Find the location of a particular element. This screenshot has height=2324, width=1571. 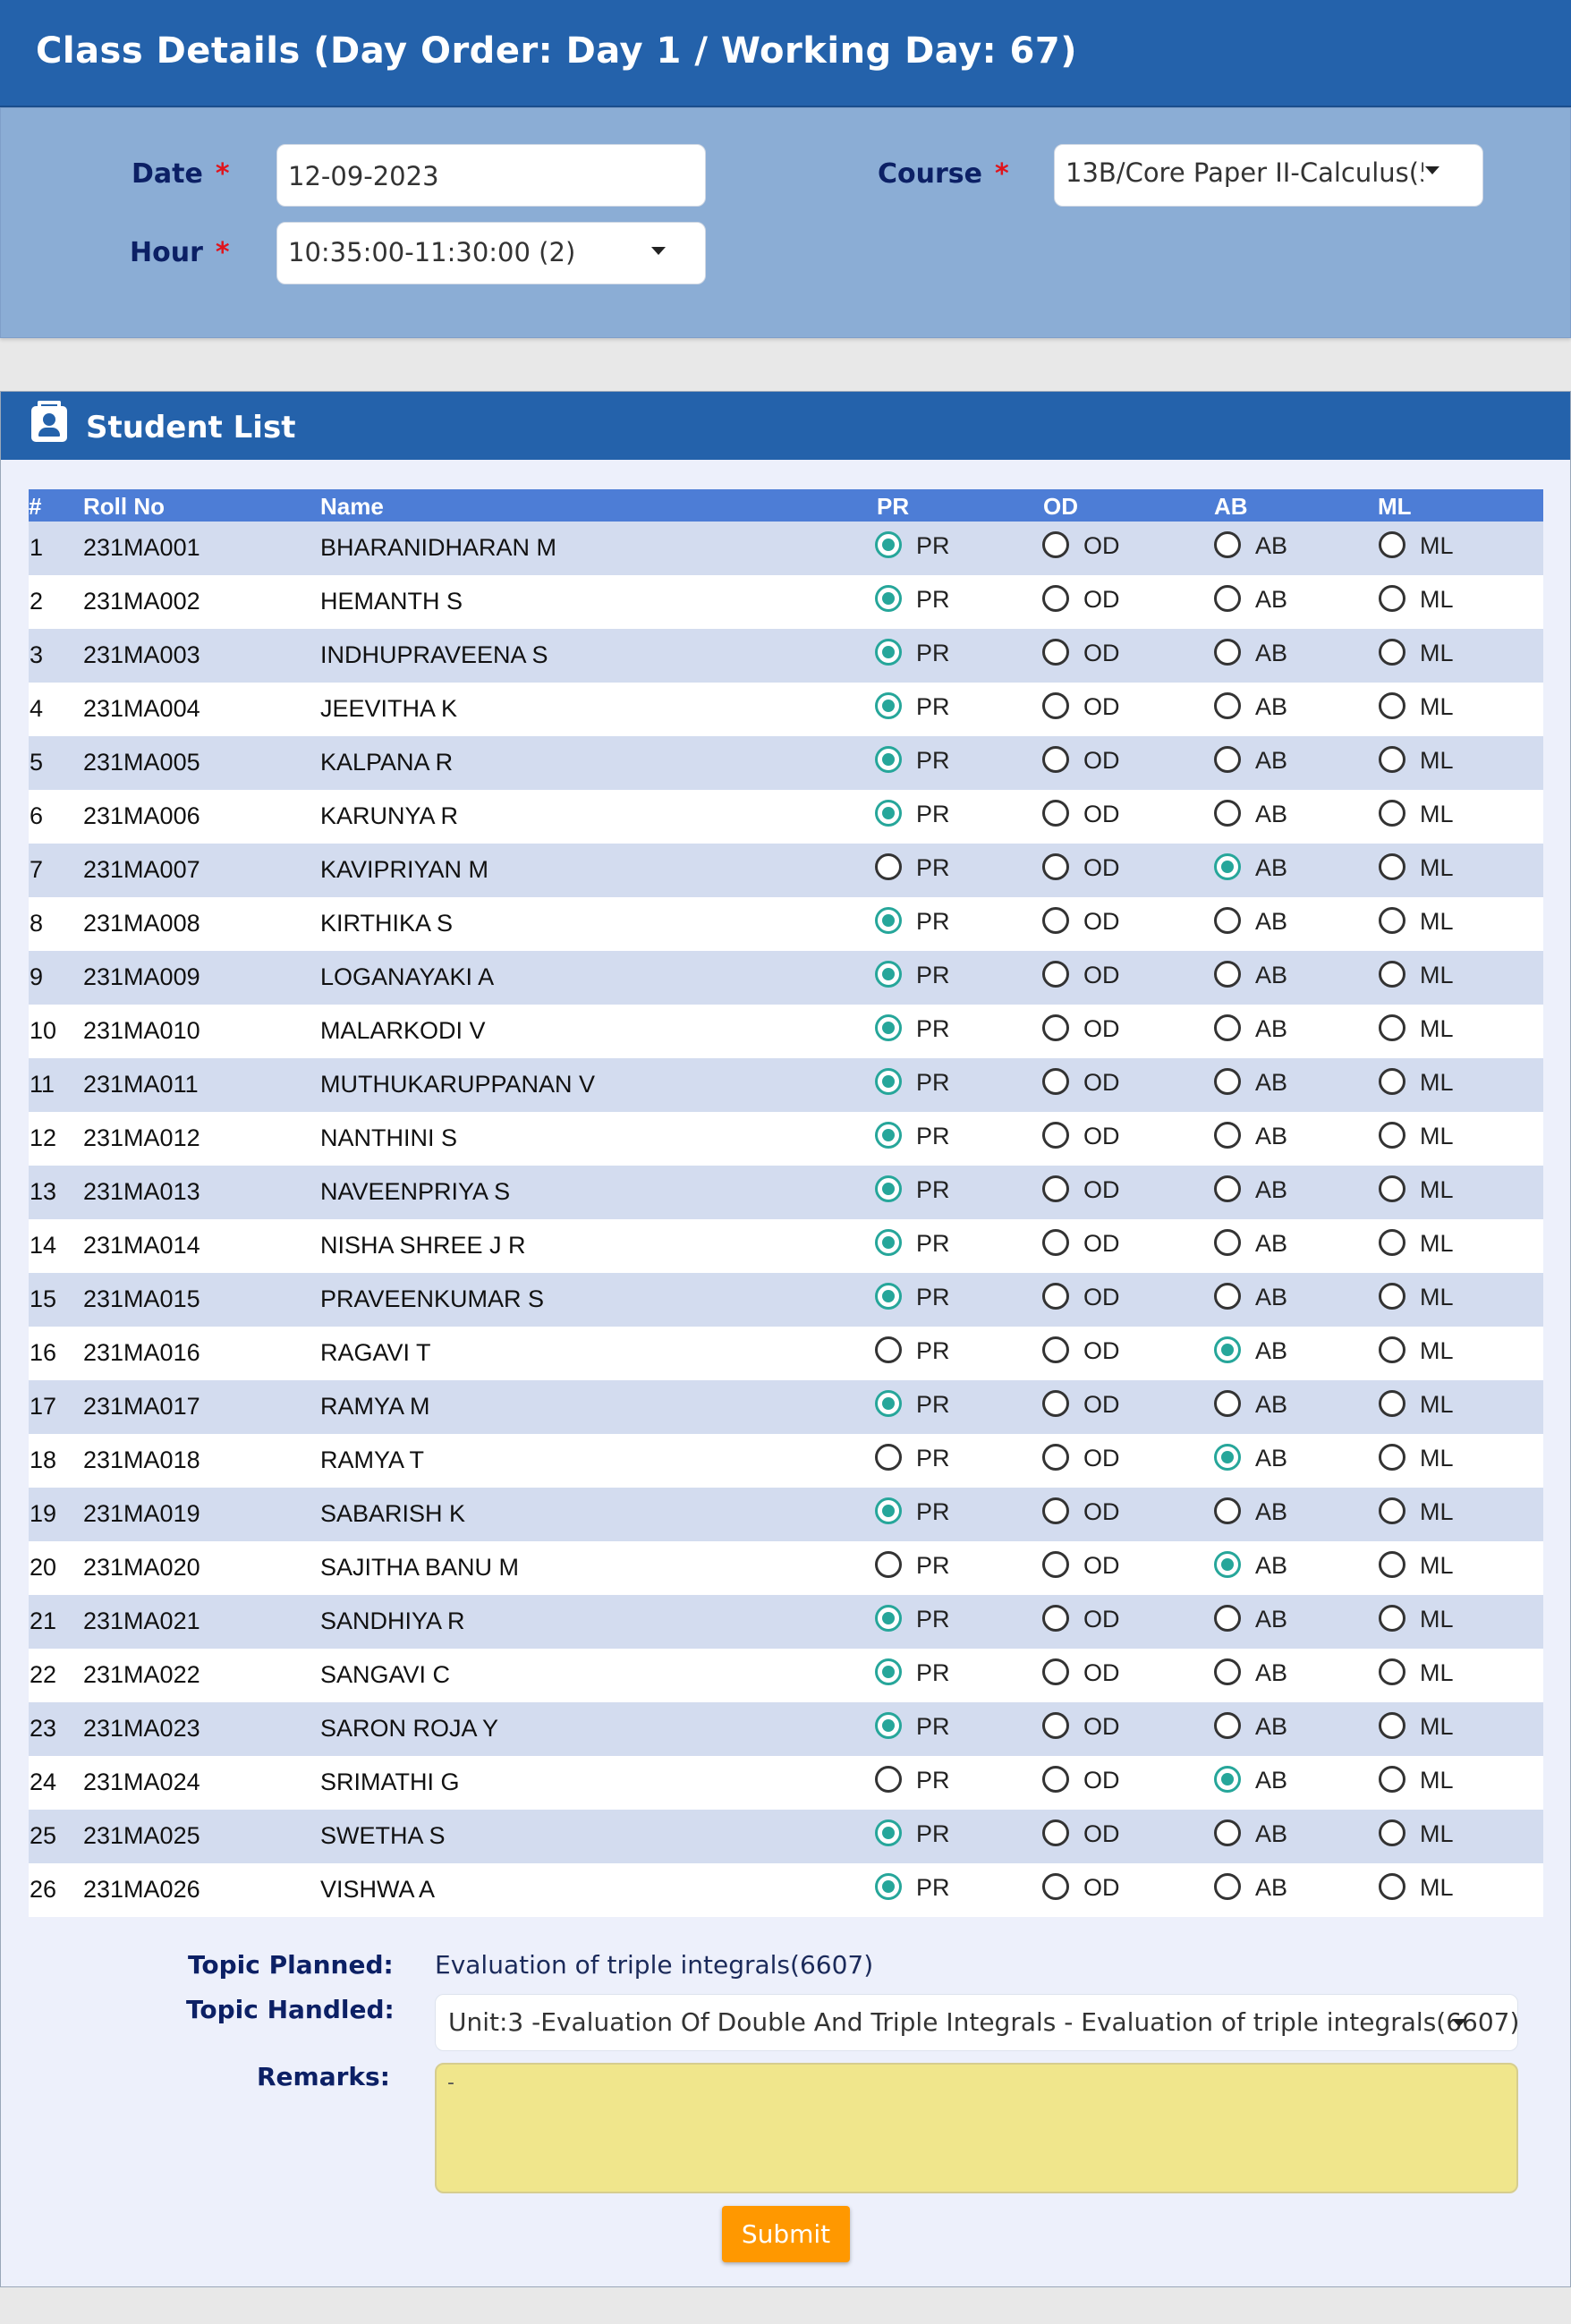

date-input: 12-09-2023 is located at coordinates (491, 175).